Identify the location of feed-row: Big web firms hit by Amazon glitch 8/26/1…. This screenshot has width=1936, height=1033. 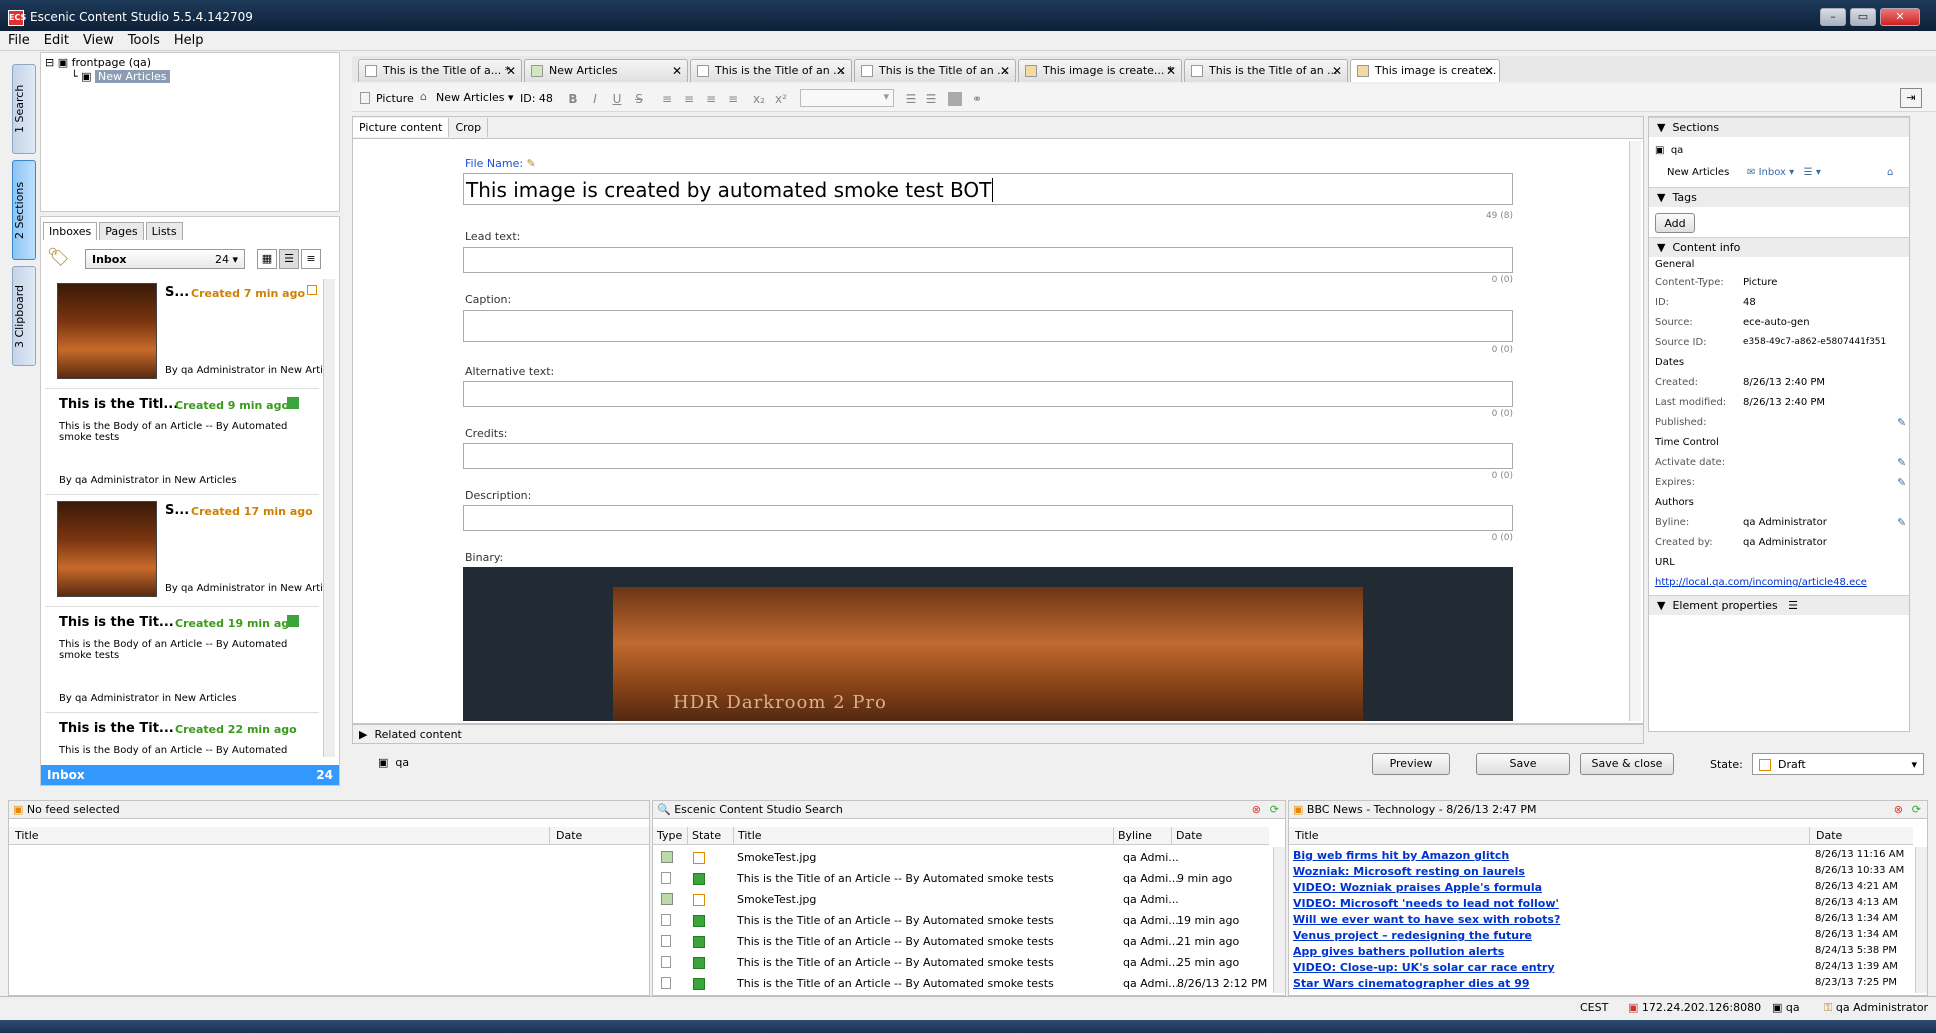
(1599, 855).